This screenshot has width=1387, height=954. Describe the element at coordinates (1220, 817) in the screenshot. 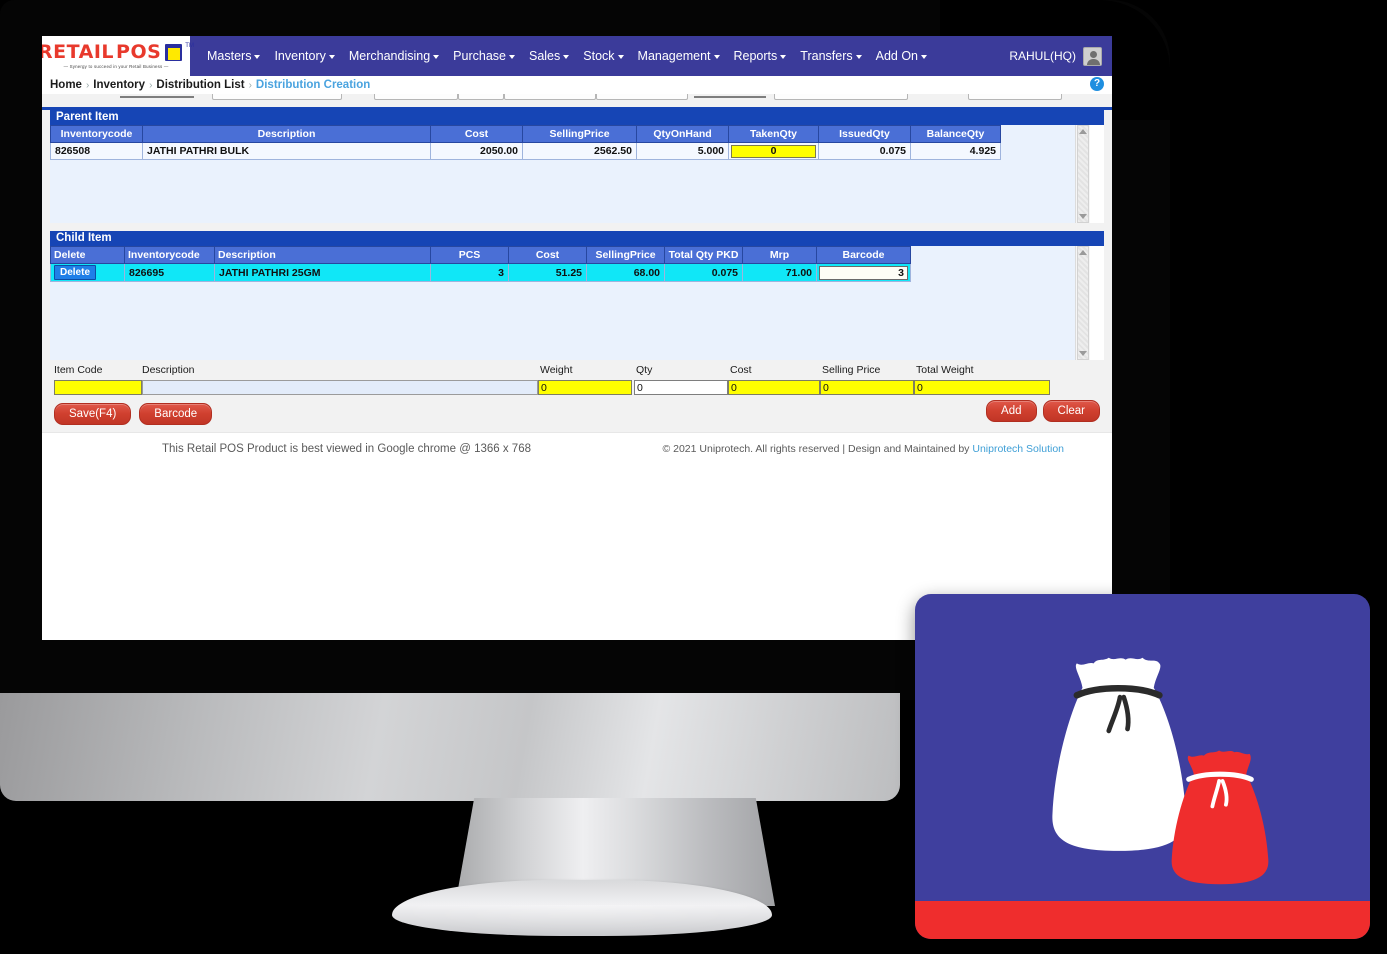

I see `red-sack-icon` at that location.